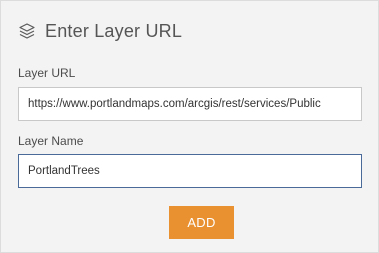 The height and width of the screenshot is (253, 379). I want to click on add-button: ADD, so click(201, 222).